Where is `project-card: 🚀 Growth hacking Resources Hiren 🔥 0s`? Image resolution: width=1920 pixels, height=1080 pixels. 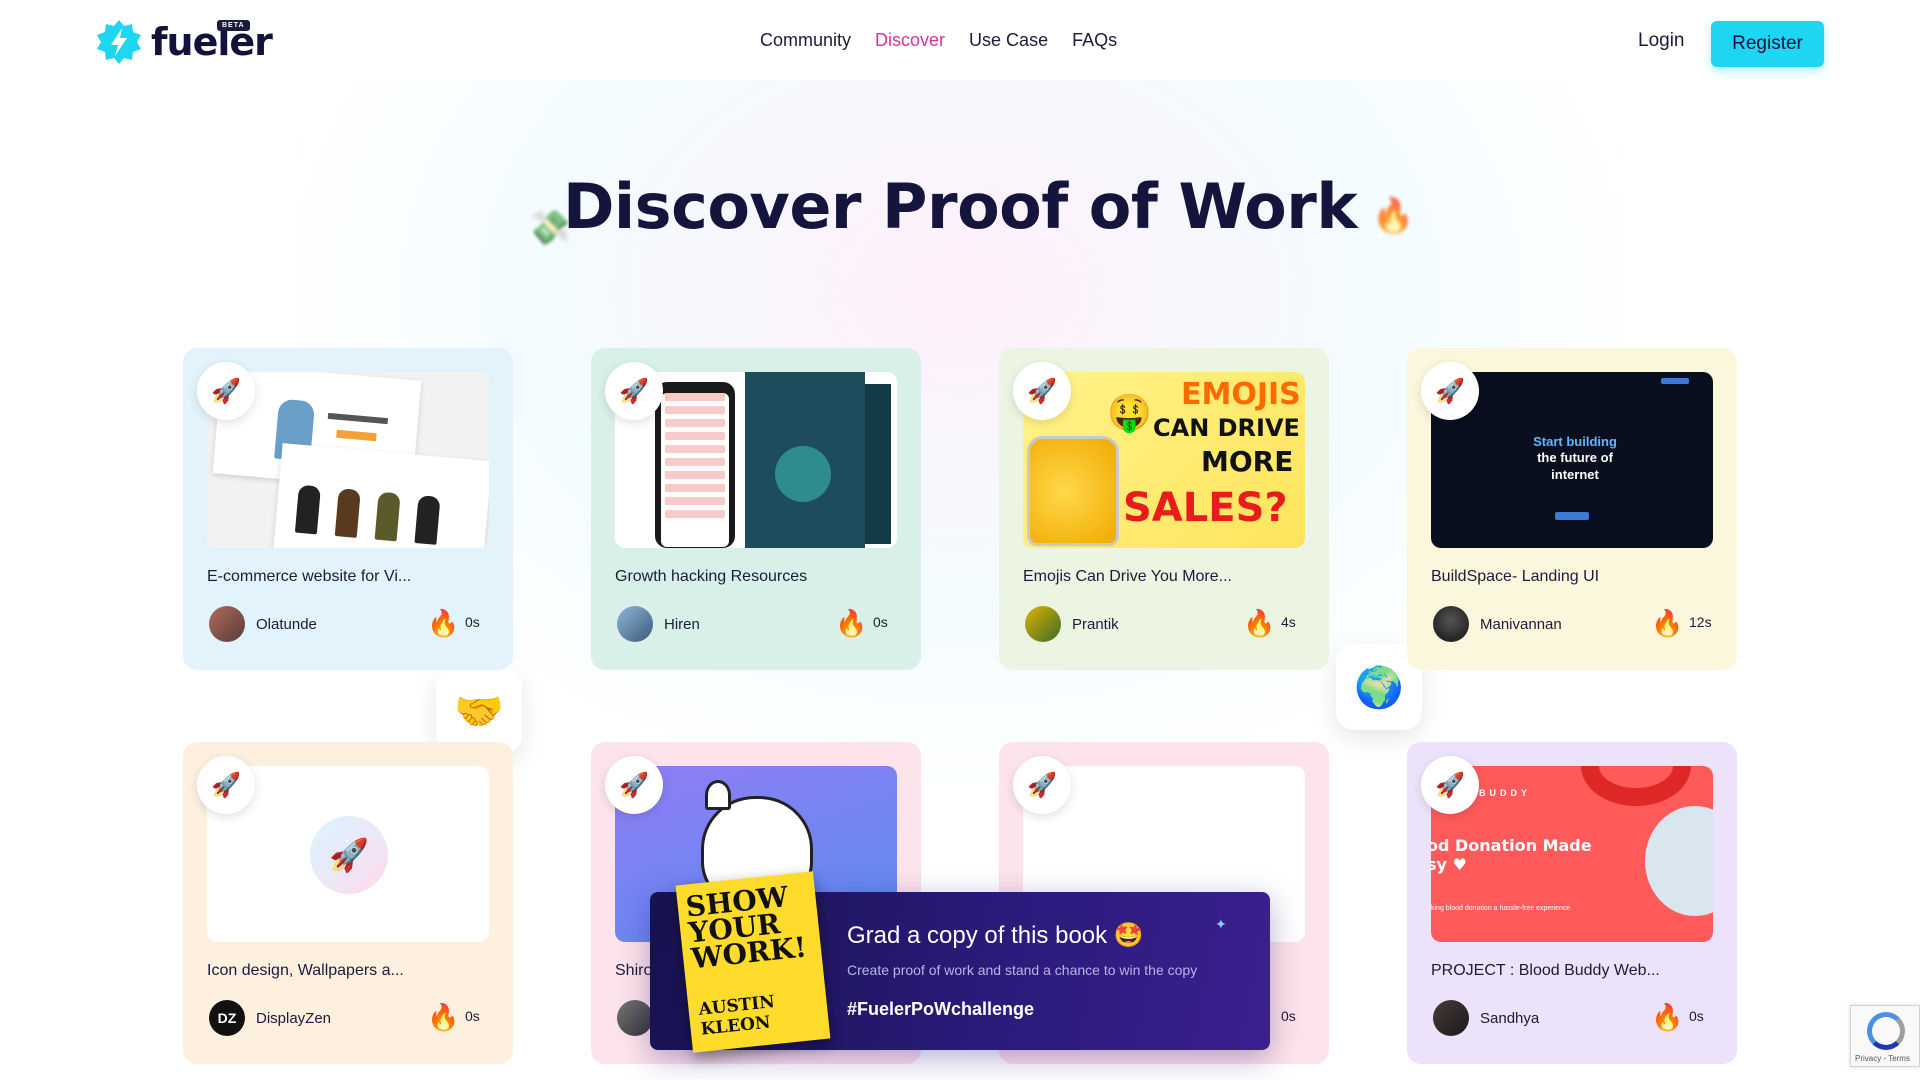 project-card: 🚀 Growth hacking Resources Hiren 🔥 0s is located at coordinates (756, 509).